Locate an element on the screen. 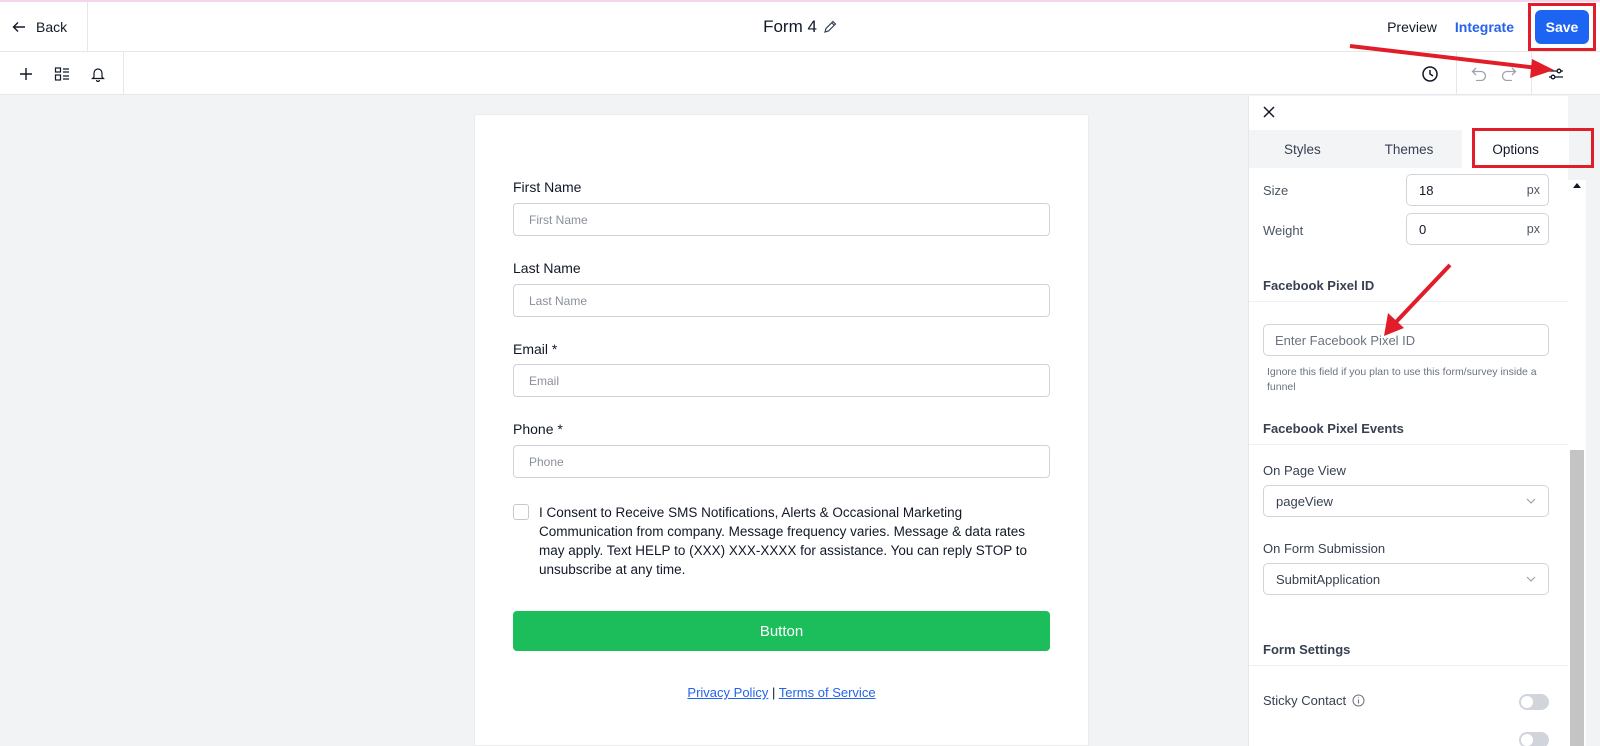  settings-icon is located at coordinates (1556, 74).